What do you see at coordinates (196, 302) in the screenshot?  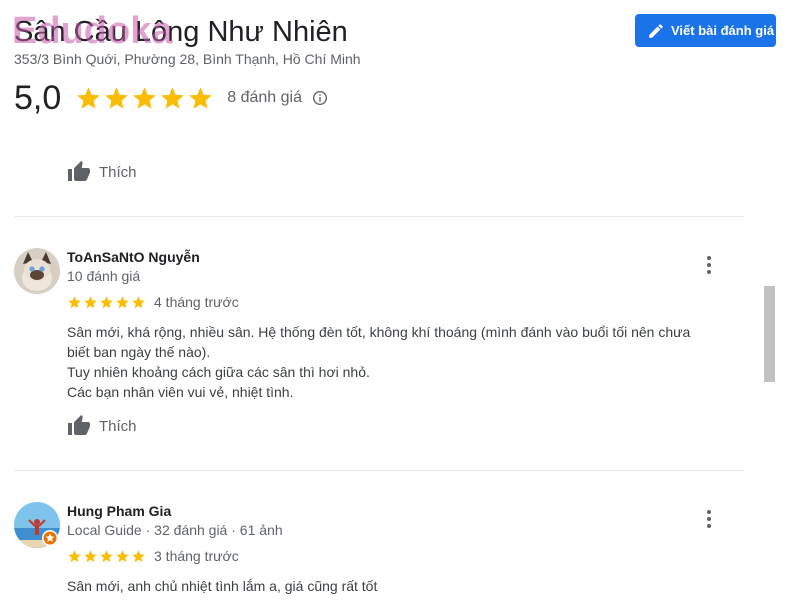 I see `review-time: 4 tháng trước` at bounding box center [196, 302].